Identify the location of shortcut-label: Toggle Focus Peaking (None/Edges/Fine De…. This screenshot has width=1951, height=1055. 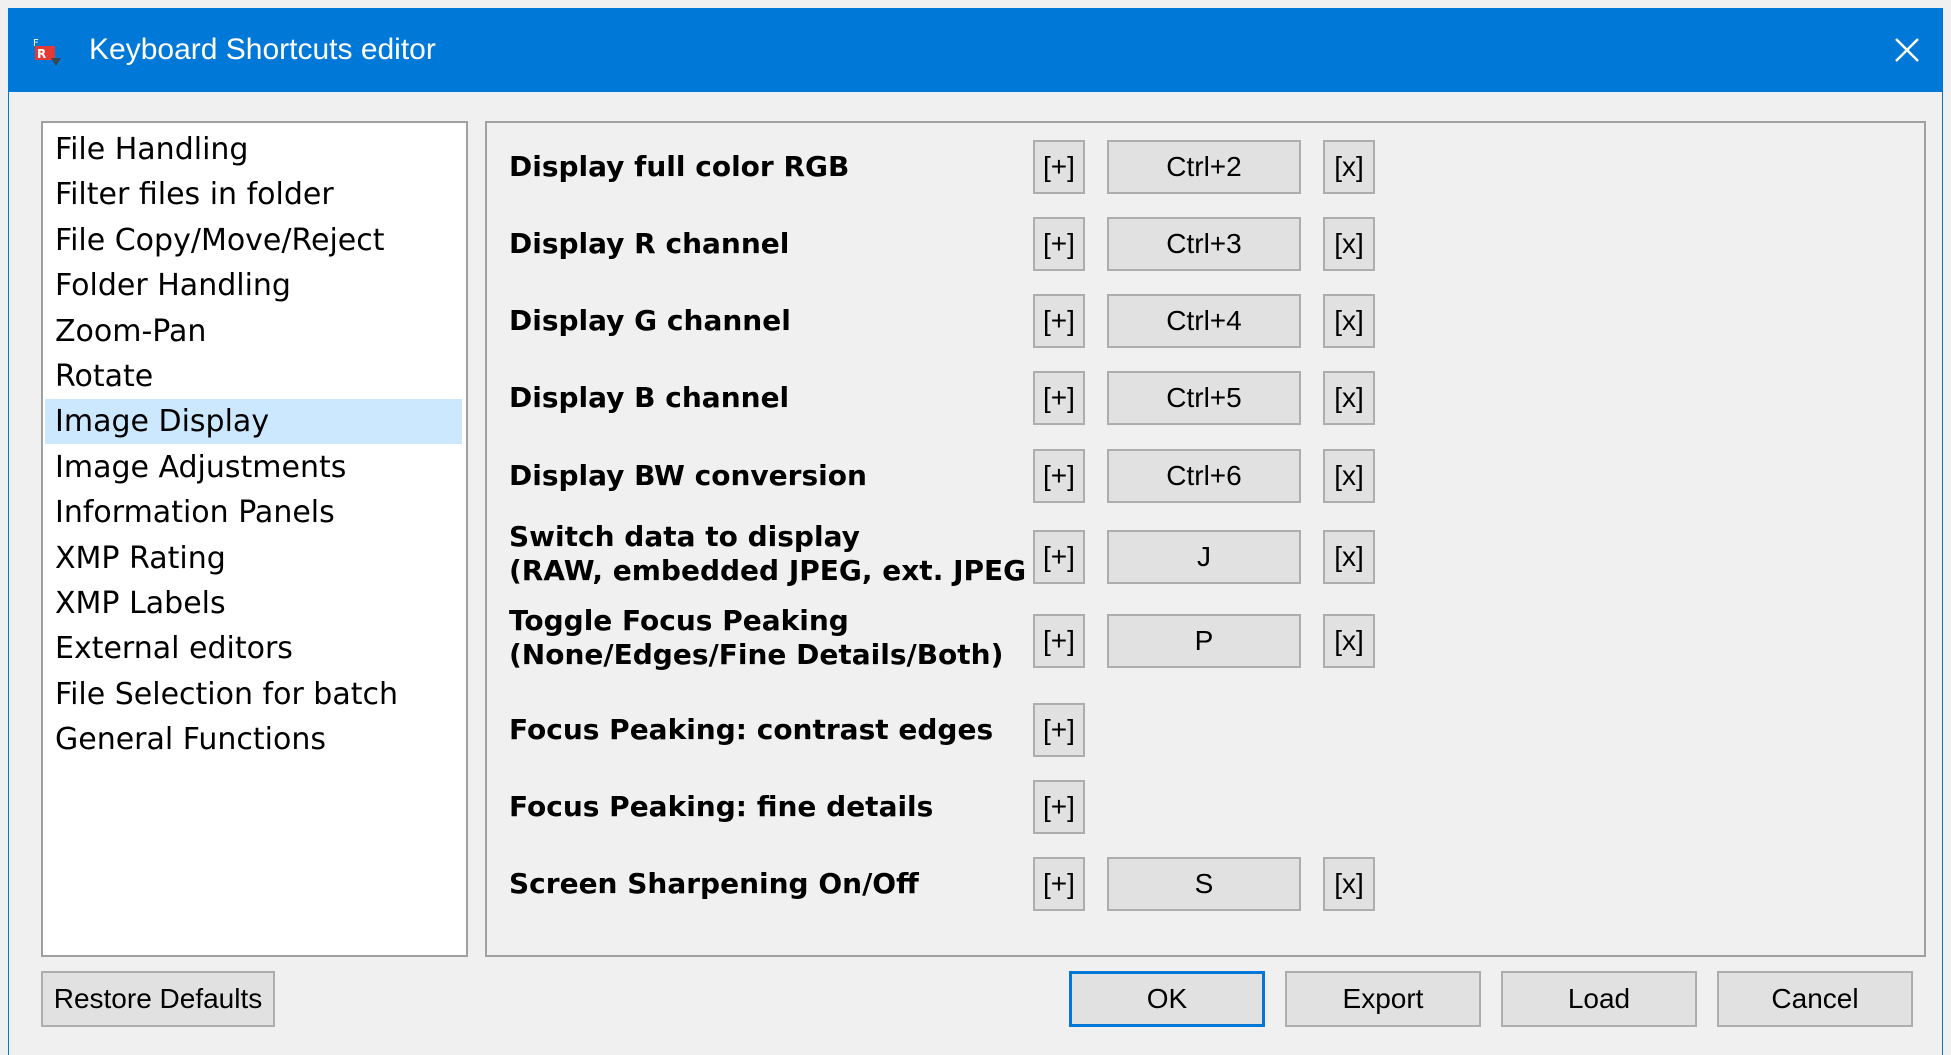
(756, 637).